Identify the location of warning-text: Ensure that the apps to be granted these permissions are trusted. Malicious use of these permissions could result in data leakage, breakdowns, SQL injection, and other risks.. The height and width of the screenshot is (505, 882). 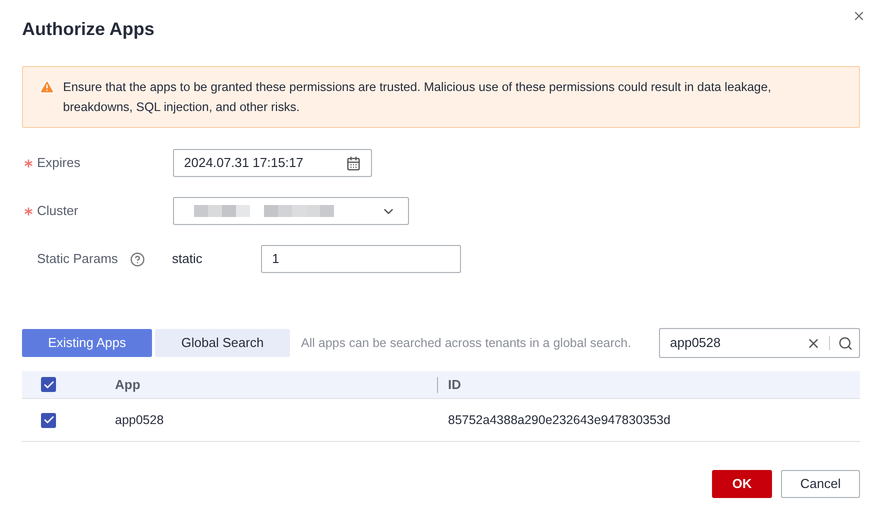
(417, 97).